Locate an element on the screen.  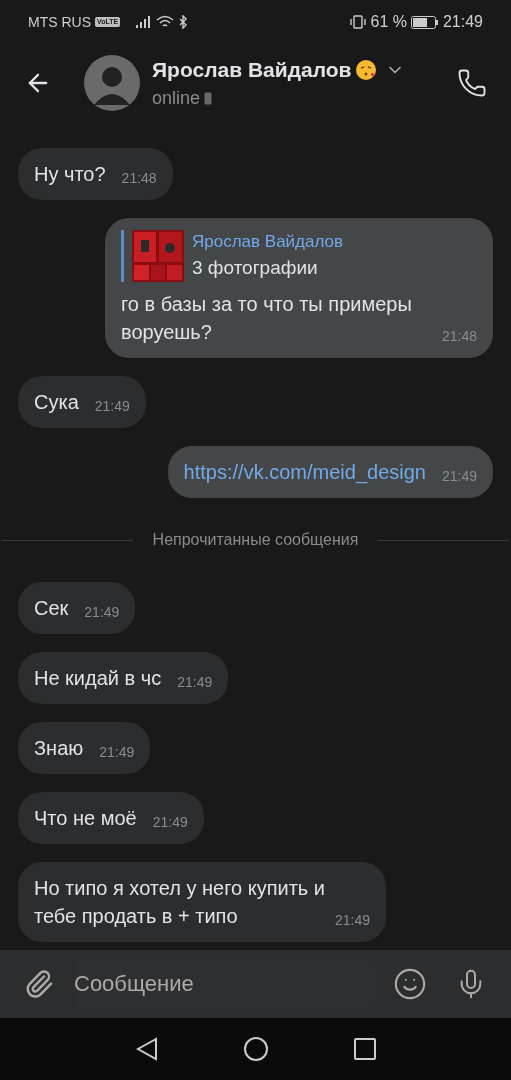
message-text: Не кидай в чс is located at coordinates (98, 678).